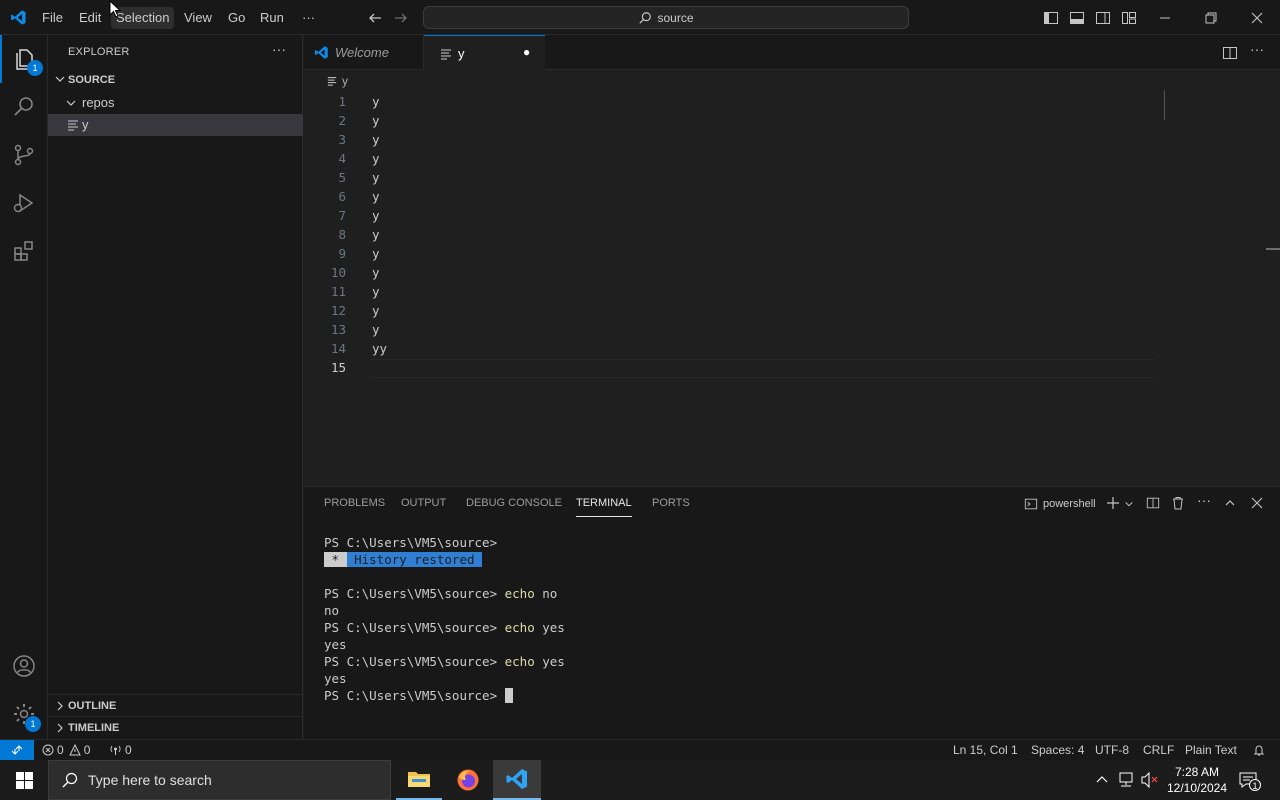  I want to click on menu-view: View, so click(198, 18).